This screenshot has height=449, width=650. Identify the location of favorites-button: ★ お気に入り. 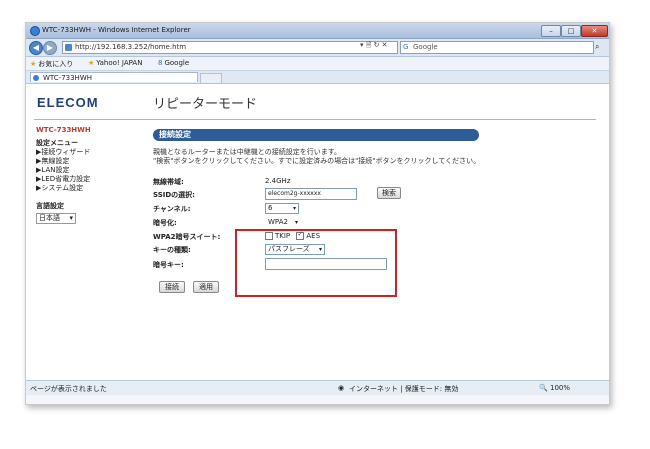
(51, 64).